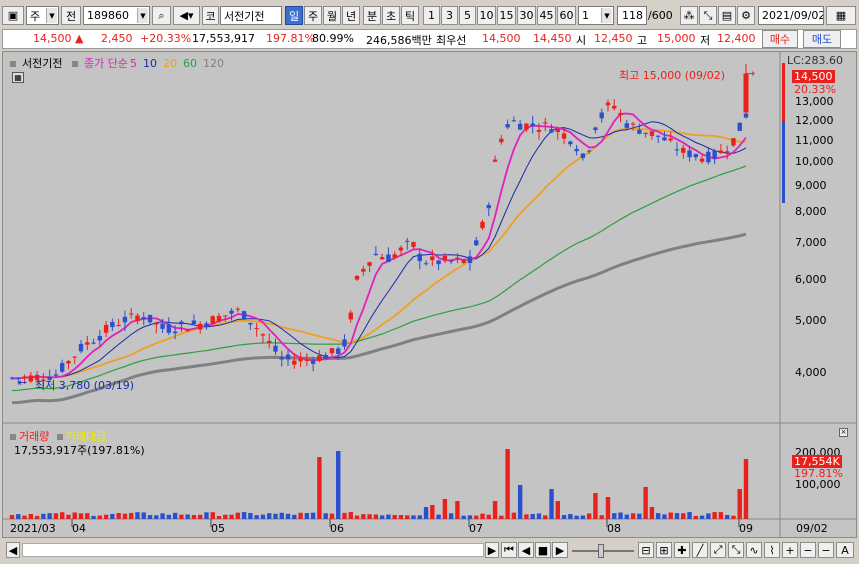 Image resolution: width=859 pixels, height=564 pixels. Describe the element at coordinates (391, 15) in the screenshot. I see `period-second: 초` at that location.